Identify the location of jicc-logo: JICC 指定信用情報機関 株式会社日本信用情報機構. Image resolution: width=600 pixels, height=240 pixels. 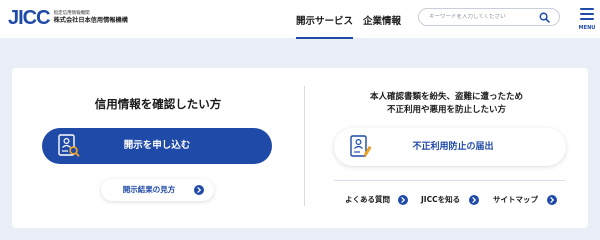
(68, 18).